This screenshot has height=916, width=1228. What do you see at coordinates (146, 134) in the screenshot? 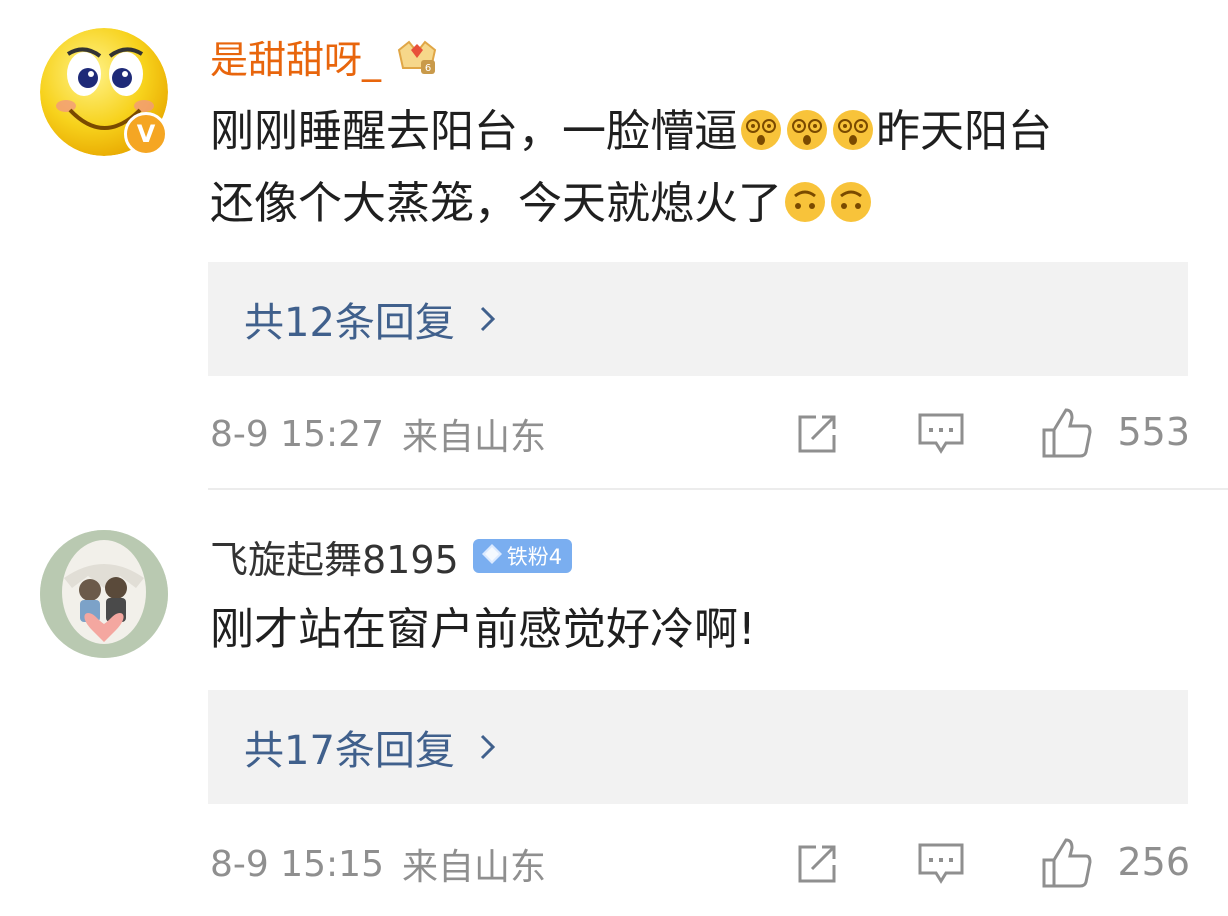
I see `verified-badge: V` at bounding box center [146, 134].